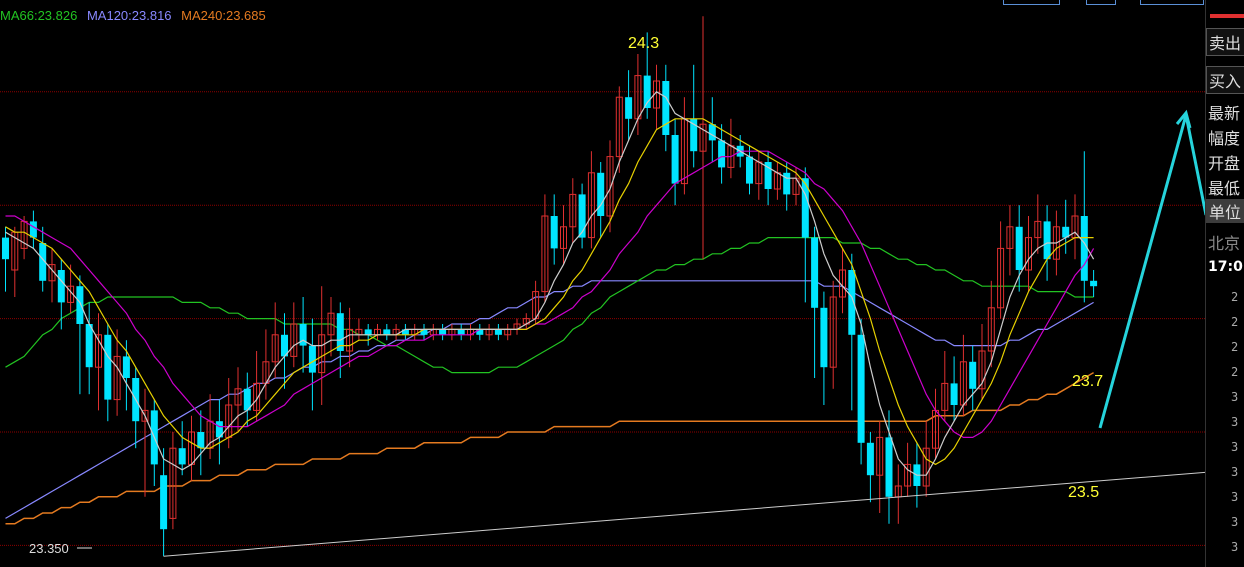 The width and height of the screenshot is (1244, 567). What do you see at coordinates (1083, 492) in the screenshot?
I see `annotation-23-5: 23.5` at bounding box center [1083, 492].